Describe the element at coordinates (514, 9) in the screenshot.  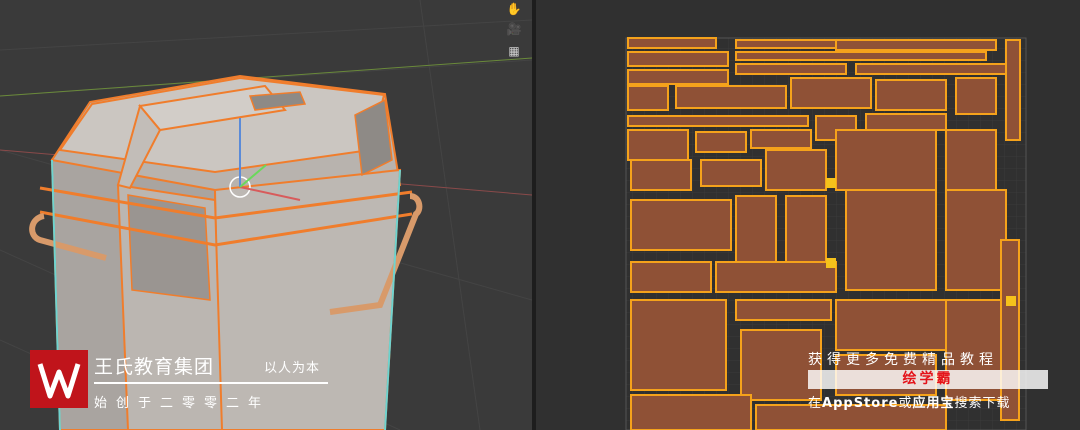
I see `hand-pan-icon: ✋` at that location.